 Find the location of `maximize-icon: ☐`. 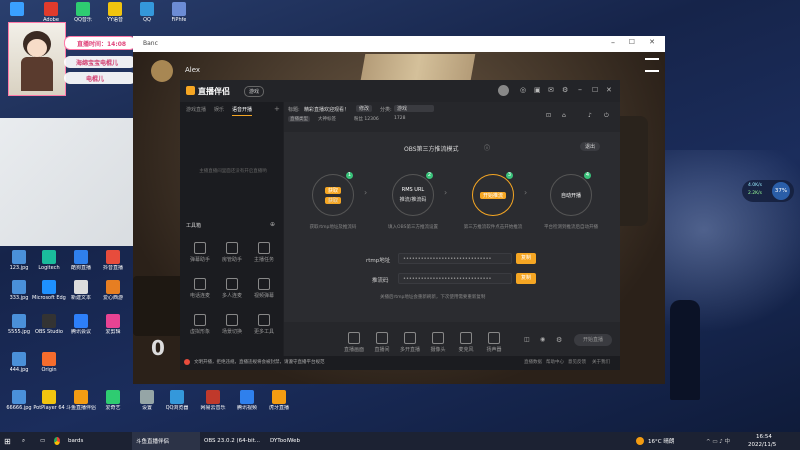

maximize-icon: ☐ is located at coordinates (632, 42).